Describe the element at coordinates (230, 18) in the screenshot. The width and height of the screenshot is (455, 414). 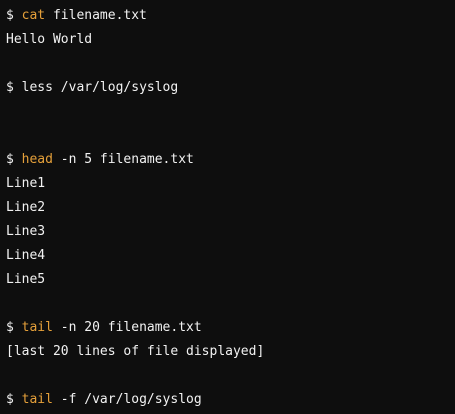
I see `command-line-cat: $ cat filename.txt` at that location.